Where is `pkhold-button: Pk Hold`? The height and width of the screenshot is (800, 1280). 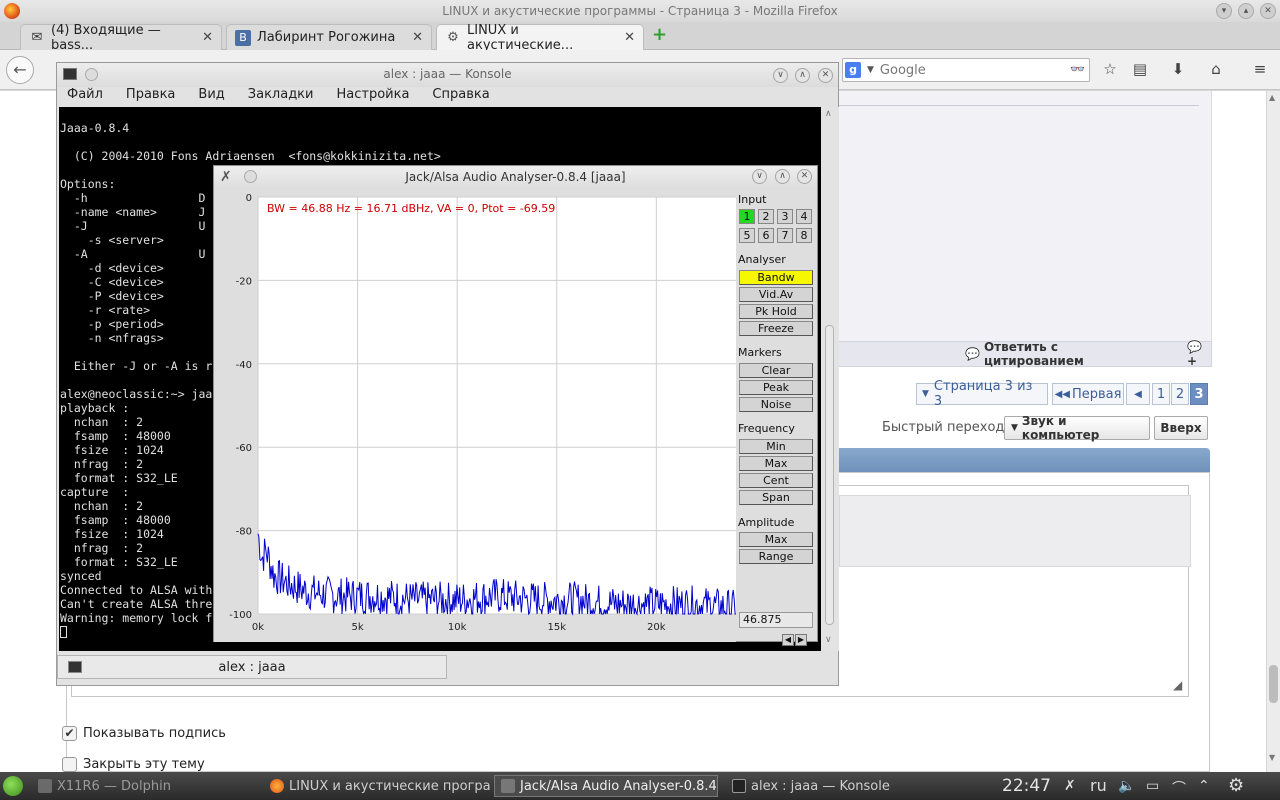 pkhold-button: Pk Hold is located at coordinates (776, 311).